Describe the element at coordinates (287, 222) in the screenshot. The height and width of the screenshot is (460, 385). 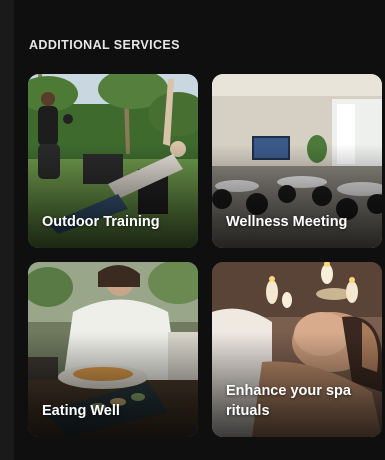
I see `service-label: Wellness Meeting` at that location.